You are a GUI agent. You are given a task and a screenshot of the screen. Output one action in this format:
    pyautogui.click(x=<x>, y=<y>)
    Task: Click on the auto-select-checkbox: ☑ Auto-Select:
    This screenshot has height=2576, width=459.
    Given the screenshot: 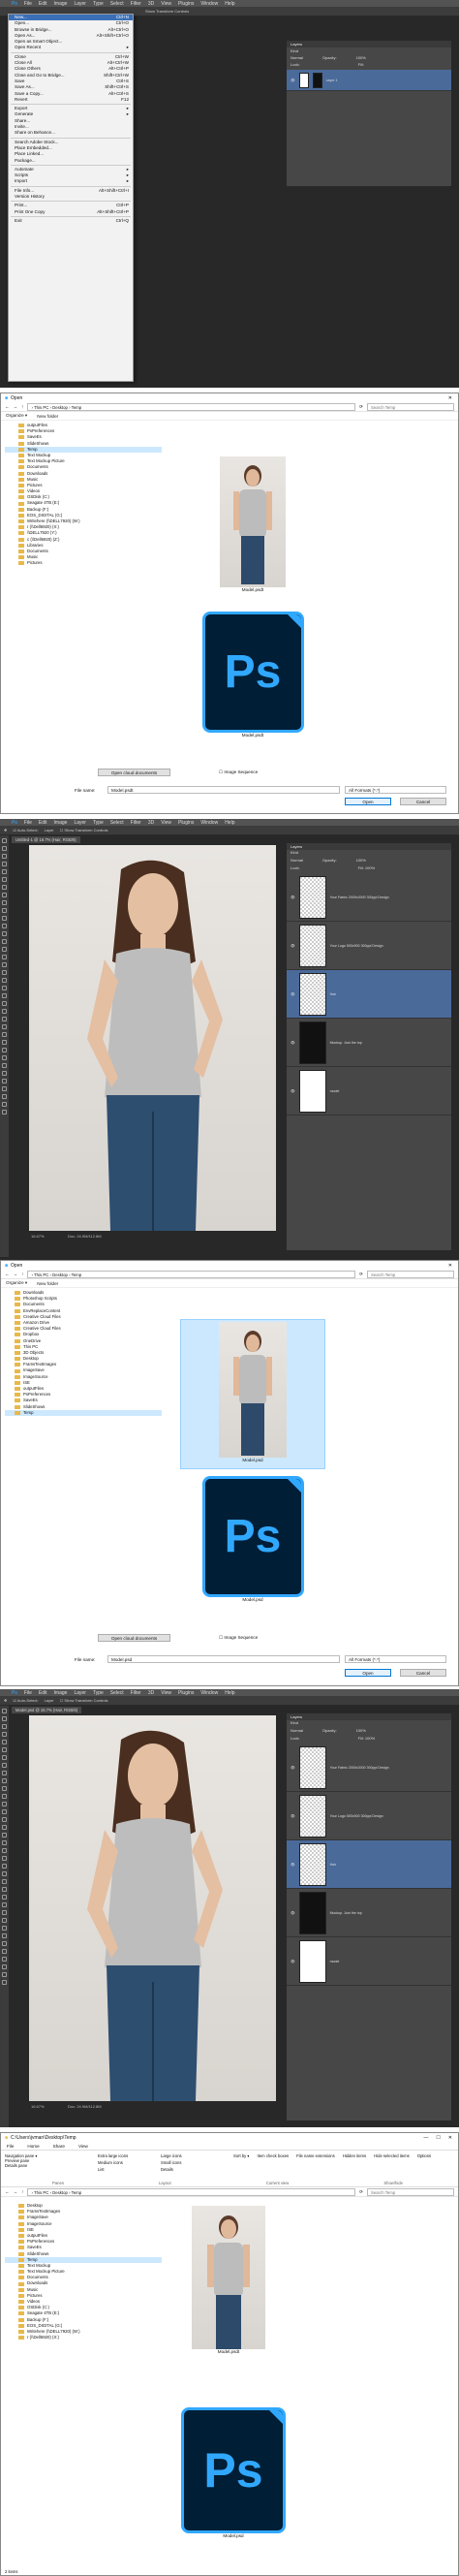 What is the action you would take?
    pyautogui.click(x=26, y=830)
    